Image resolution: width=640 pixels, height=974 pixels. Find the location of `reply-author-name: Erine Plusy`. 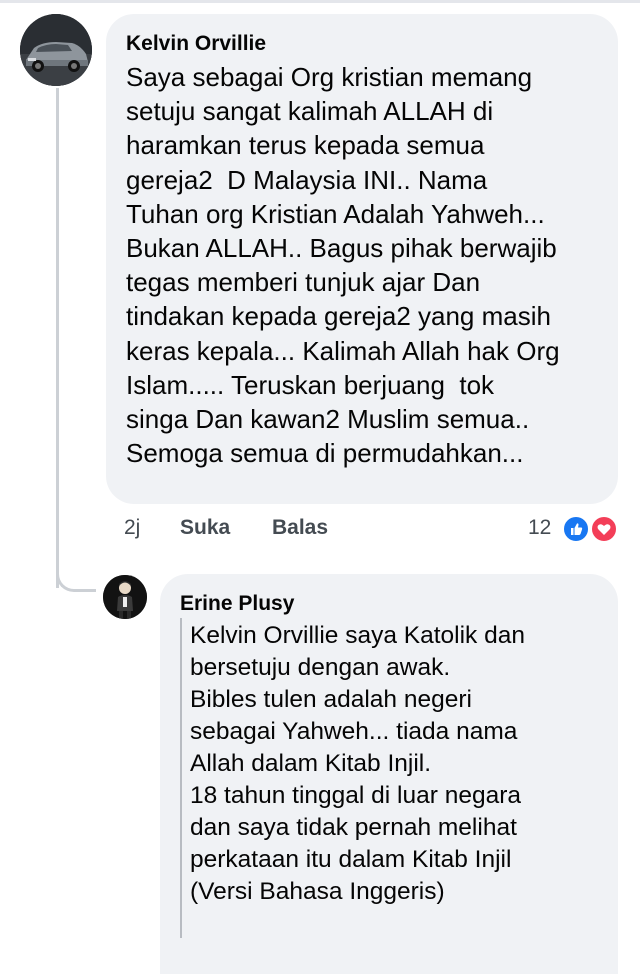

reply-author-name: Erine Plusy is located at coordinates (237, 604).